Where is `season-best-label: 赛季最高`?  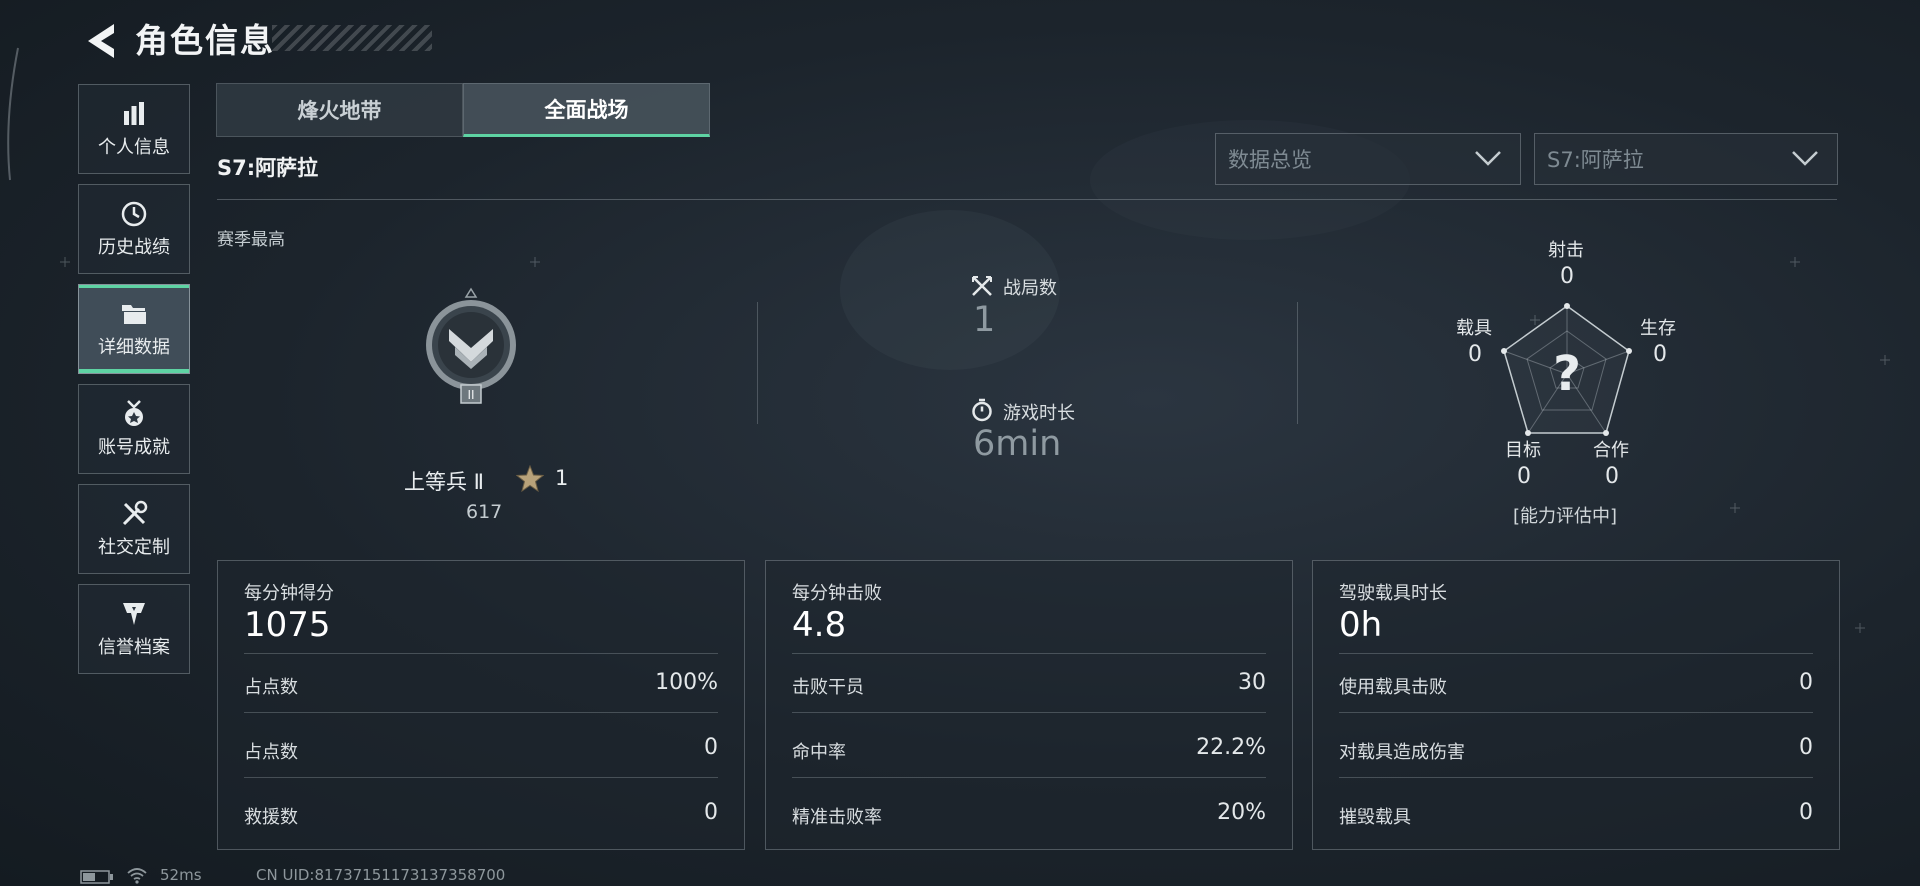 season-best-label: 赛季最高 is located at coordinates (251, 240).